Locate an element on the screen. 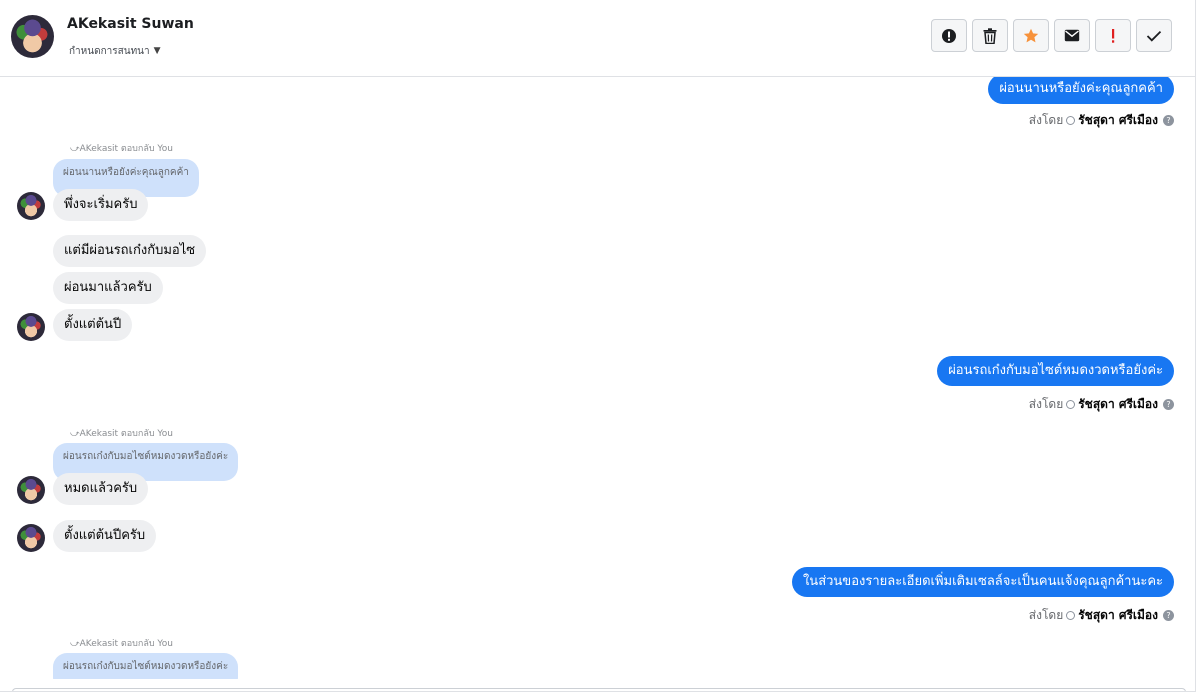 The width and height of the screenshot is (1196, 692). outgoing-message: ผ่อนรถเก๋งกับมอไซต์หมดงวดหรือยังค่ะ is located at coordinates (1055, 371).